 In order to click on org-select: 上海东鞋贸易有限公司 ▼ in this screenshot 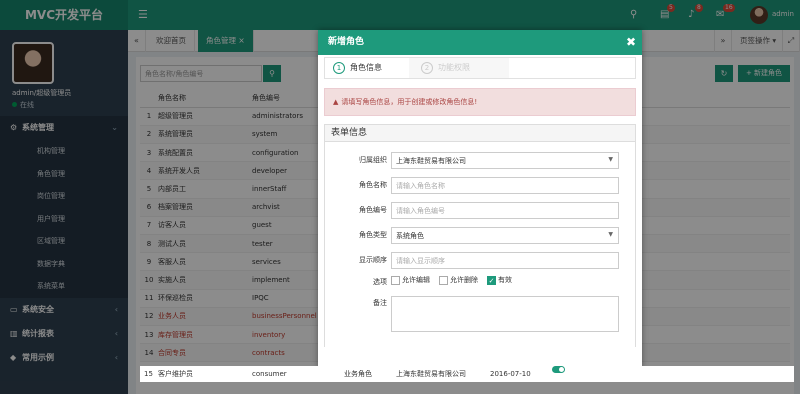, I will do `click(505, 160)`.